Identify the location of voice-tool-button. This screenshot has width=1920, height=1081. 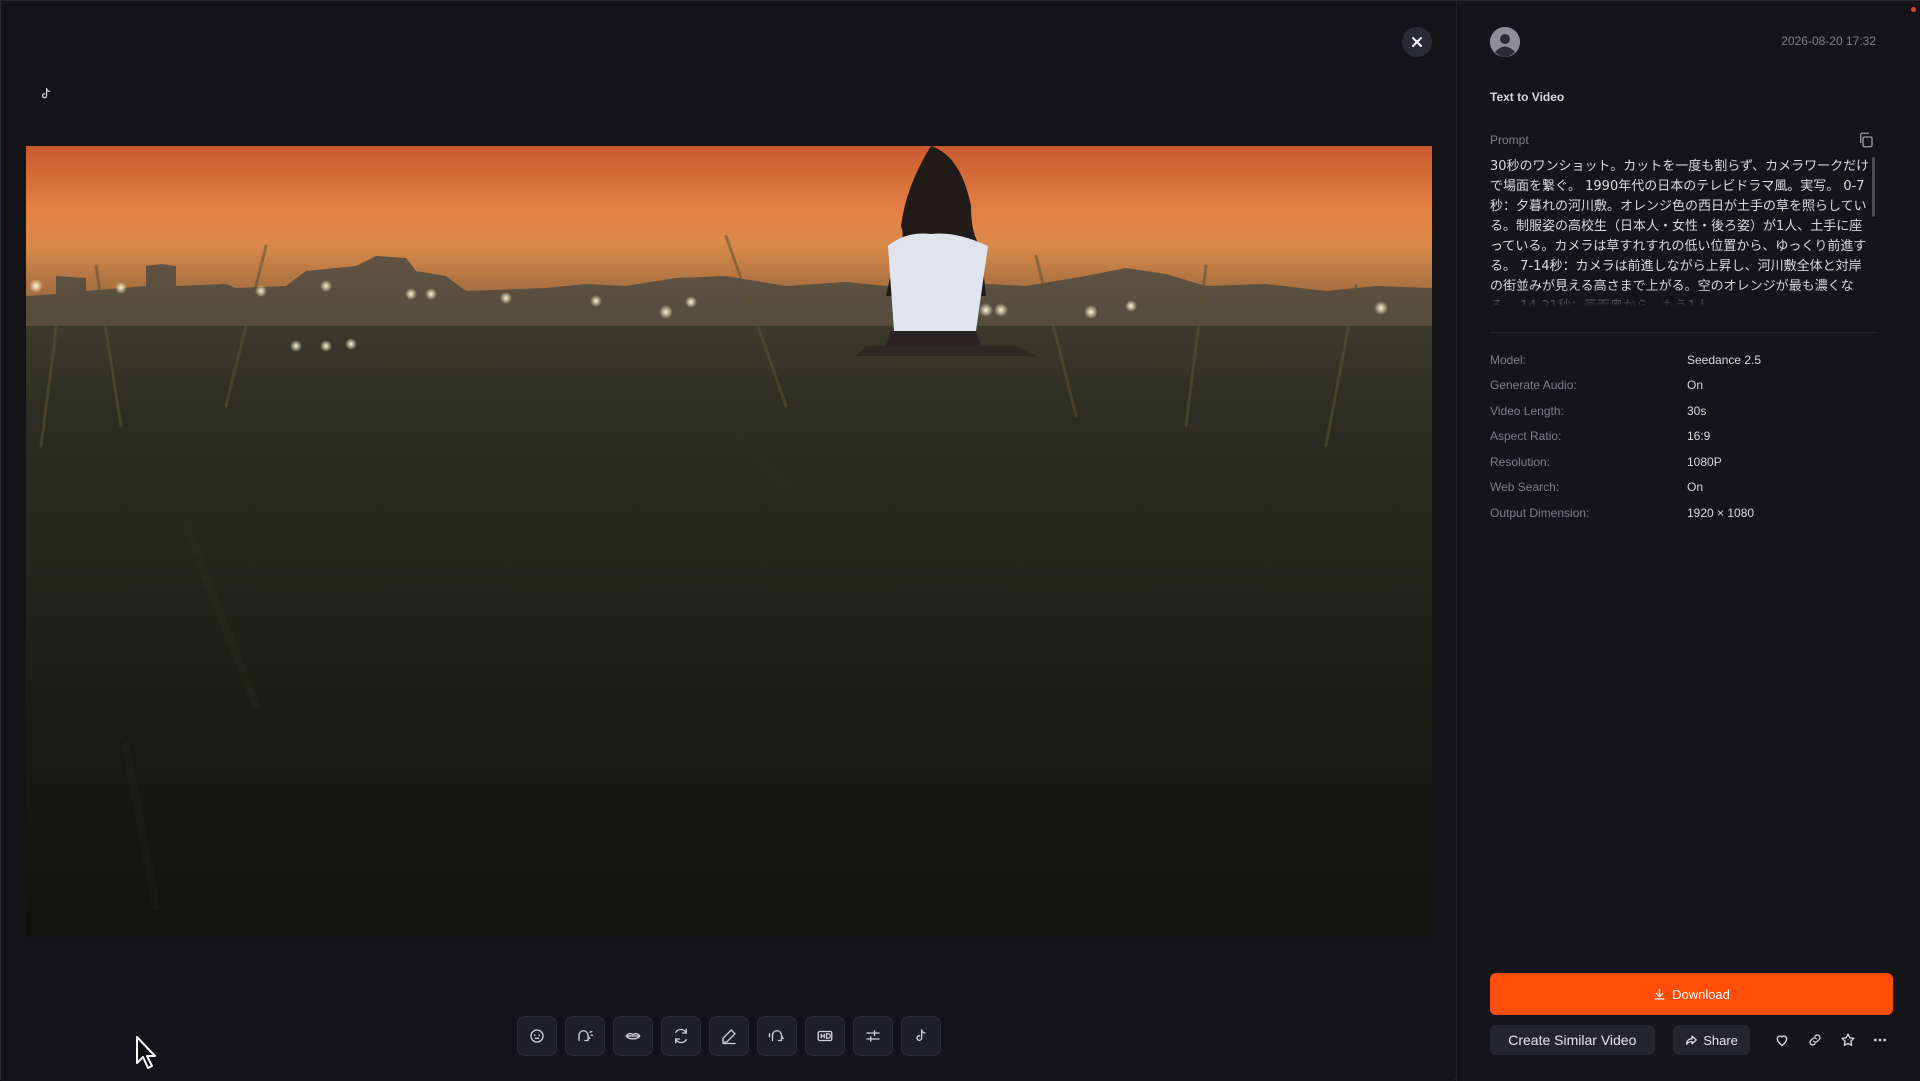
(585, 1036).